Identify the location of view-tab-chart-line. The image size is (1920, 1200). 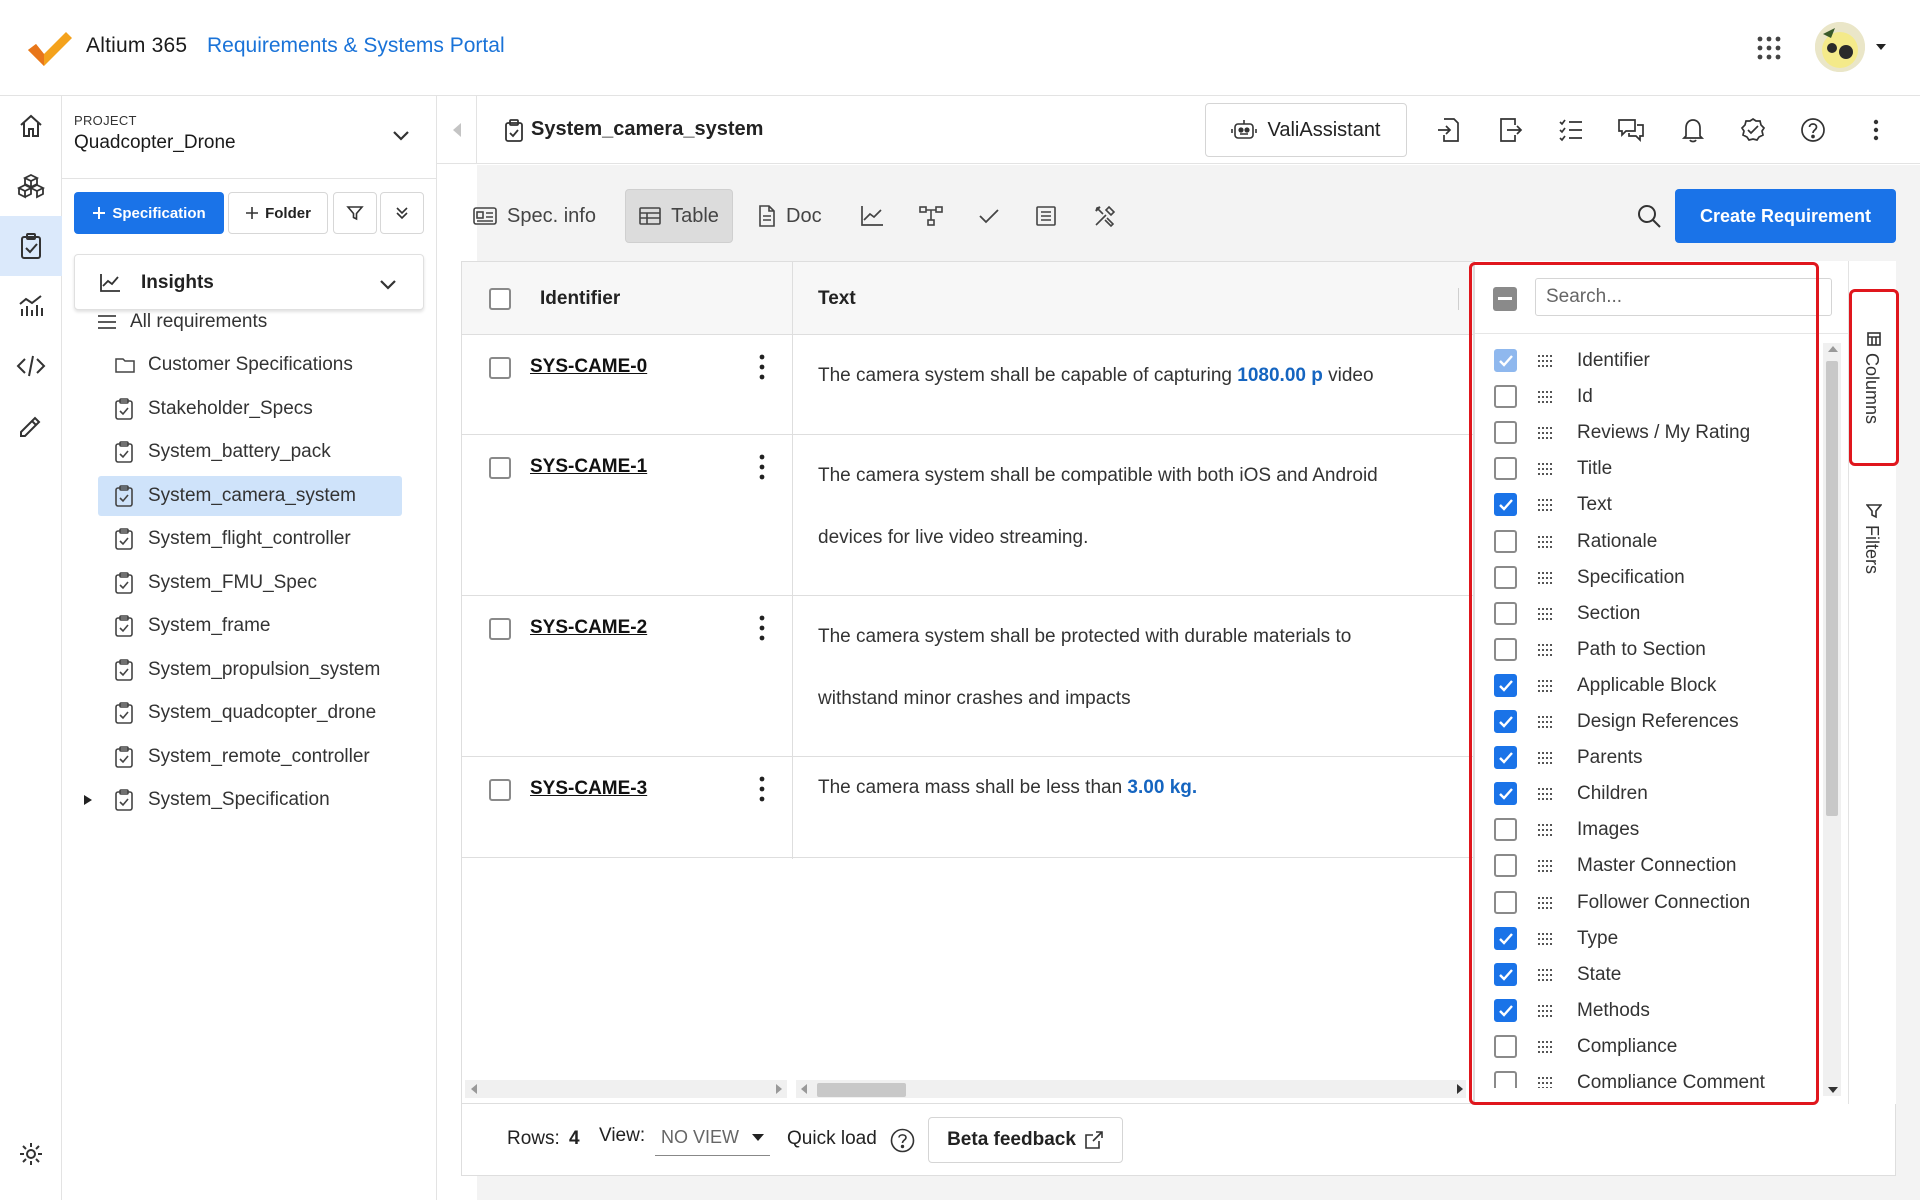
(872, 216).